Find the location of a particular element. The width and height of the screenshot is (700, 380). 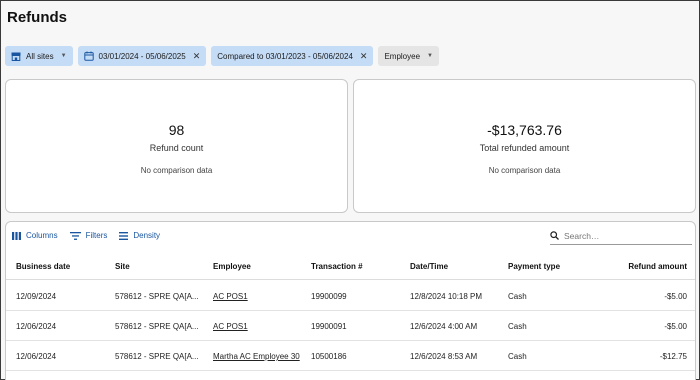

density-label: Density is located at coordinates (147, 235).